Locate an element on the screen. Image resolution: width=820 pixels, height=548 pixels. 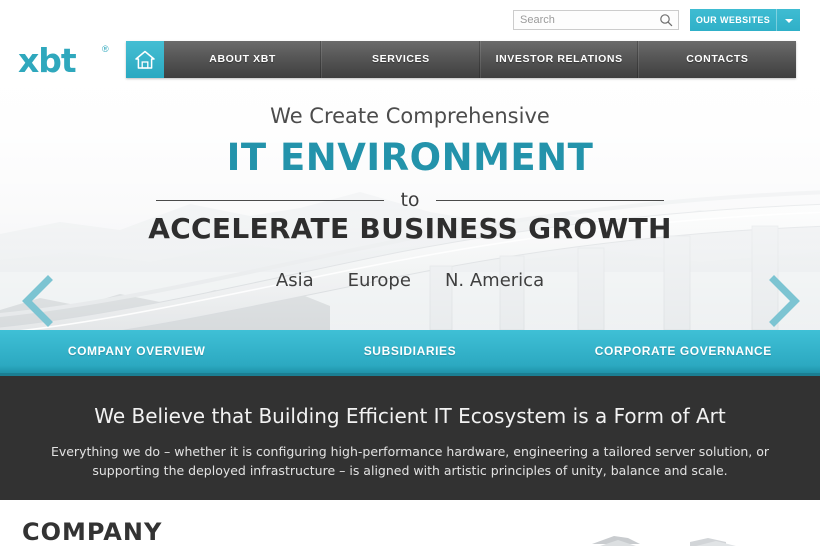
search-icon is located at coordinates (666, 20).